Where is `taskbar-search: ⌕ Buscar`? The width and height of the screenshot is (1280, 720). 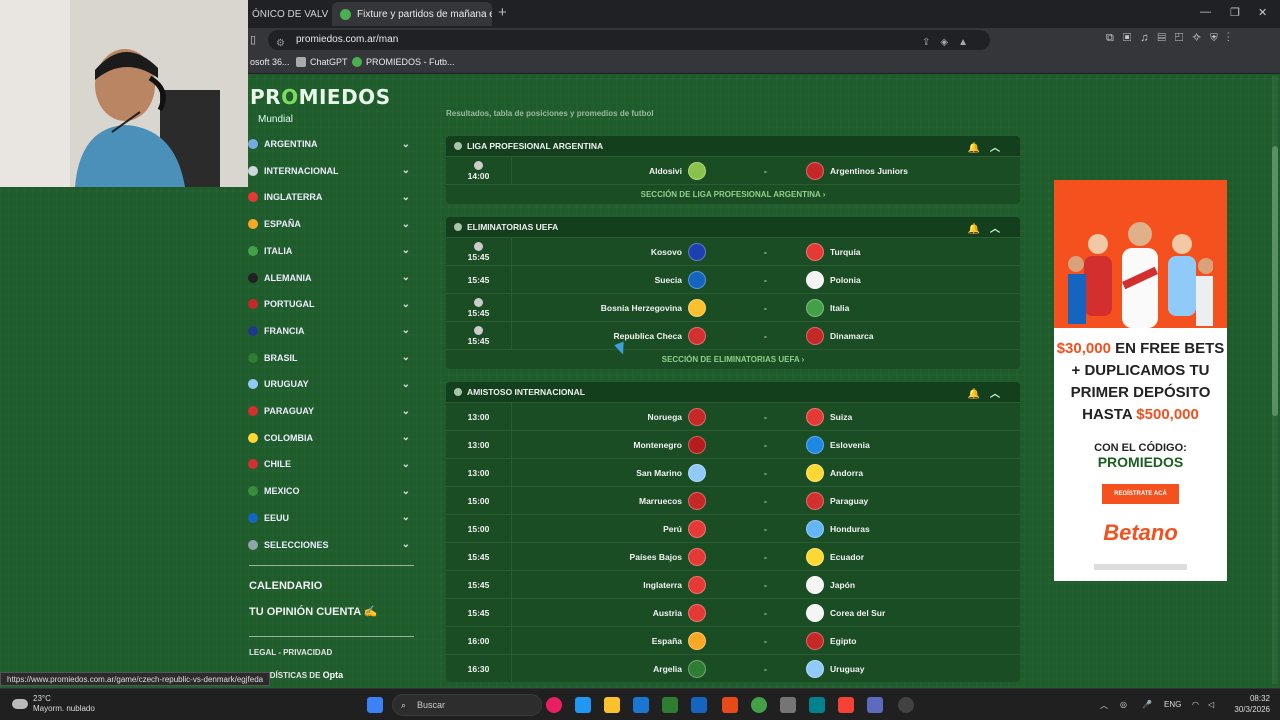 taskbar-search: ⌕ Buscar is located at coordinates (467, 705).